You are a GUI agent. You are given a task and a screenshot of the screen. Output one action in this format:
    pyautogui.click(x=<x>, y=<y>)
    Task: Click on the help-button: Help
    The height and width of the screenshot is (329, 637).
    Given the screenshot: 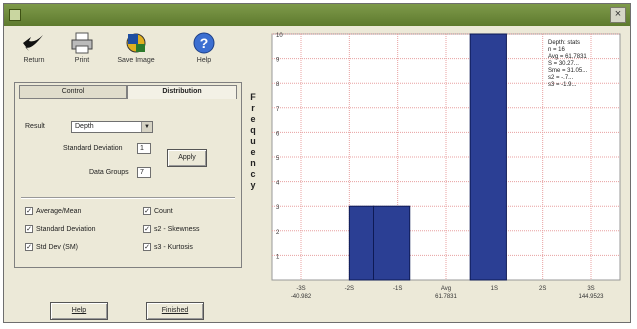 What is the action you would take?
    pyautogui.click(x=79, y=311)
    